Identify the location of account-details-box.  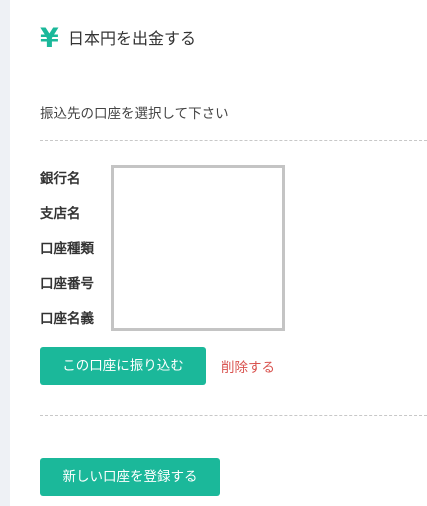
(198, 248).